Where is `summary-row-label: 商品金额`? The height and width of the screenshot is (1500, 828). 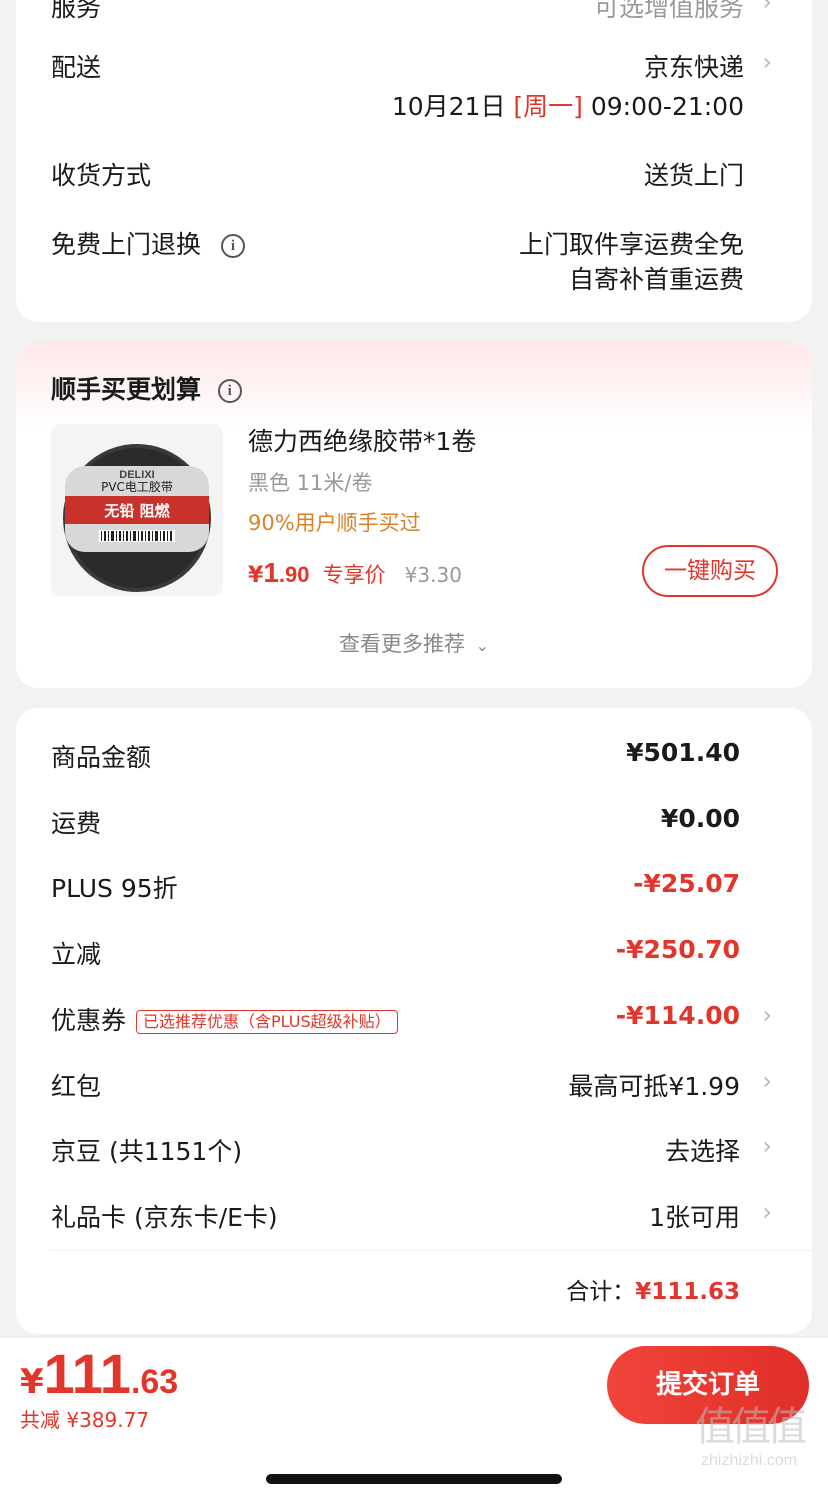
summary-row-label: 商品金额 is located at coordinates (101, 756).